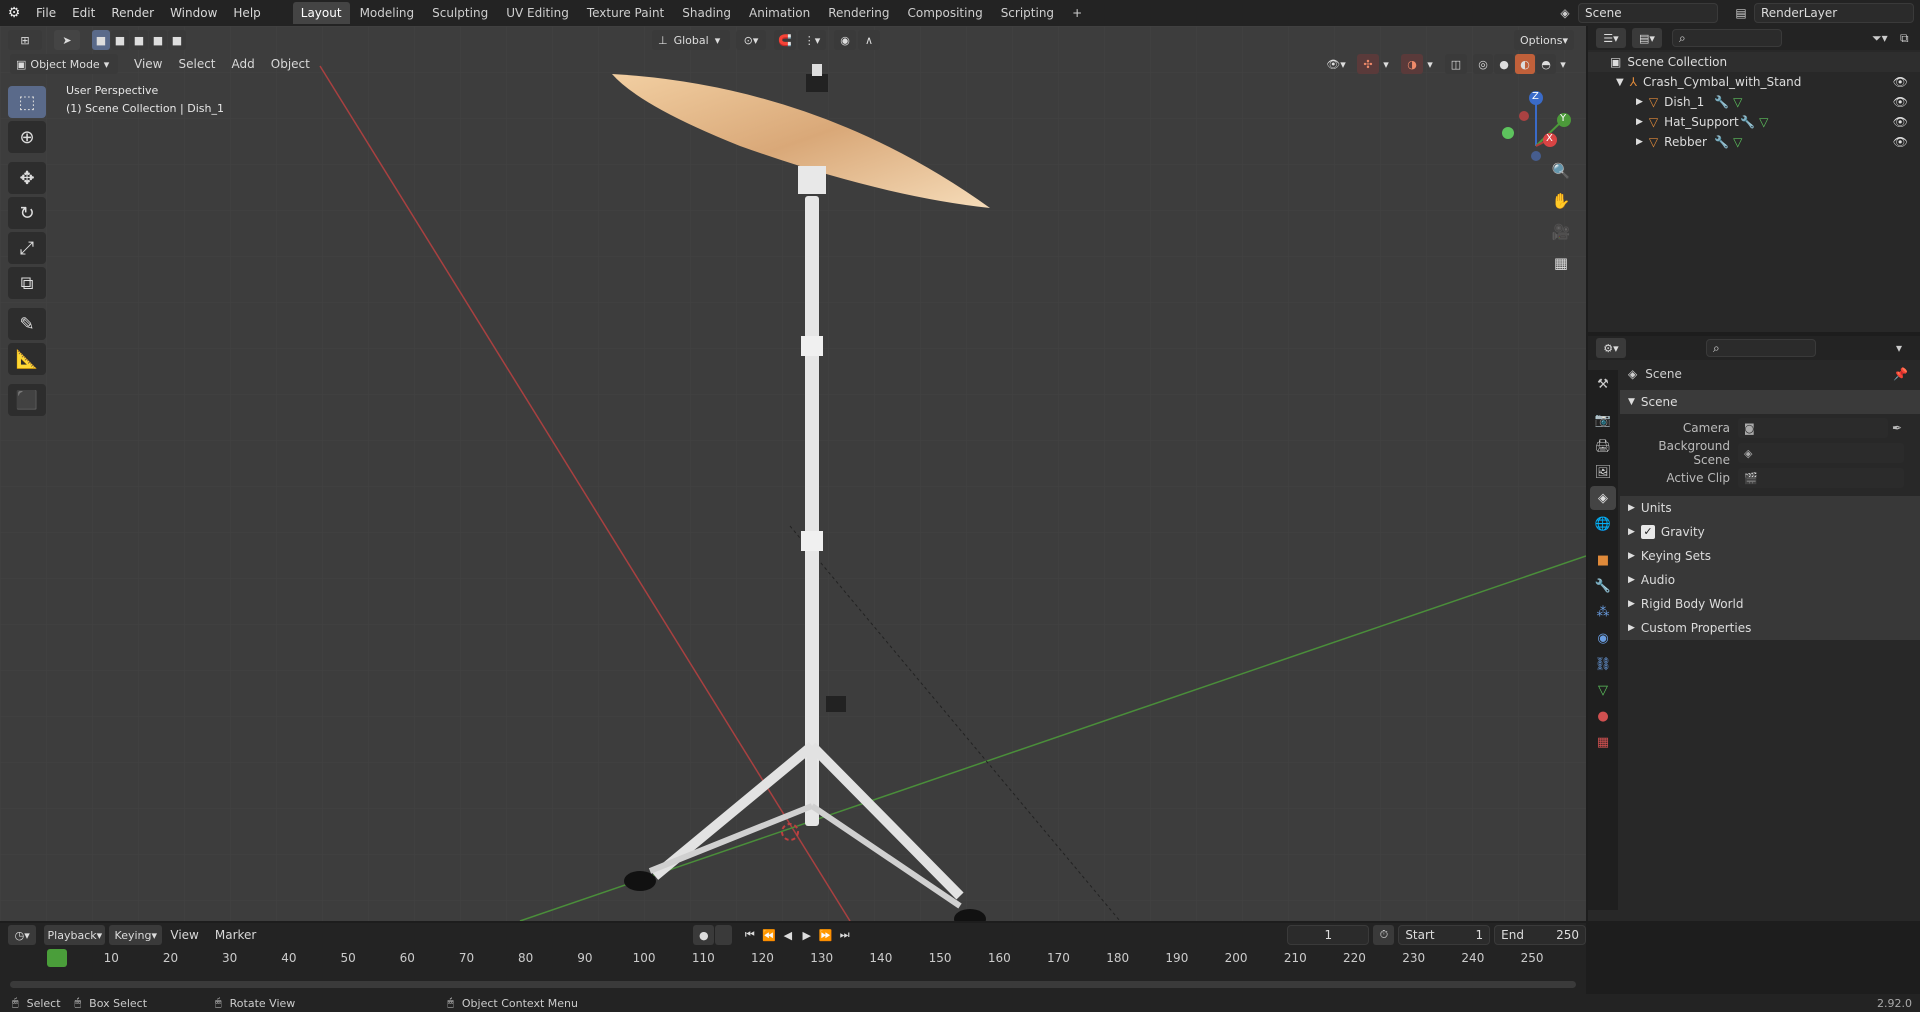  Describe the element at coordinates (1603, 524) in the screenshot. I see `world-tab-icon: 🌐` at that location.